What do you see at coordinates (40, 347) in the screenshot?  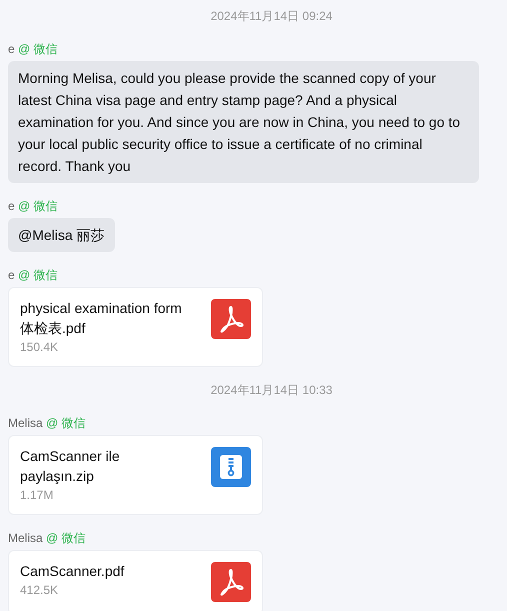 I see `file-size: 150.4K` at bounding box center [40, 347].